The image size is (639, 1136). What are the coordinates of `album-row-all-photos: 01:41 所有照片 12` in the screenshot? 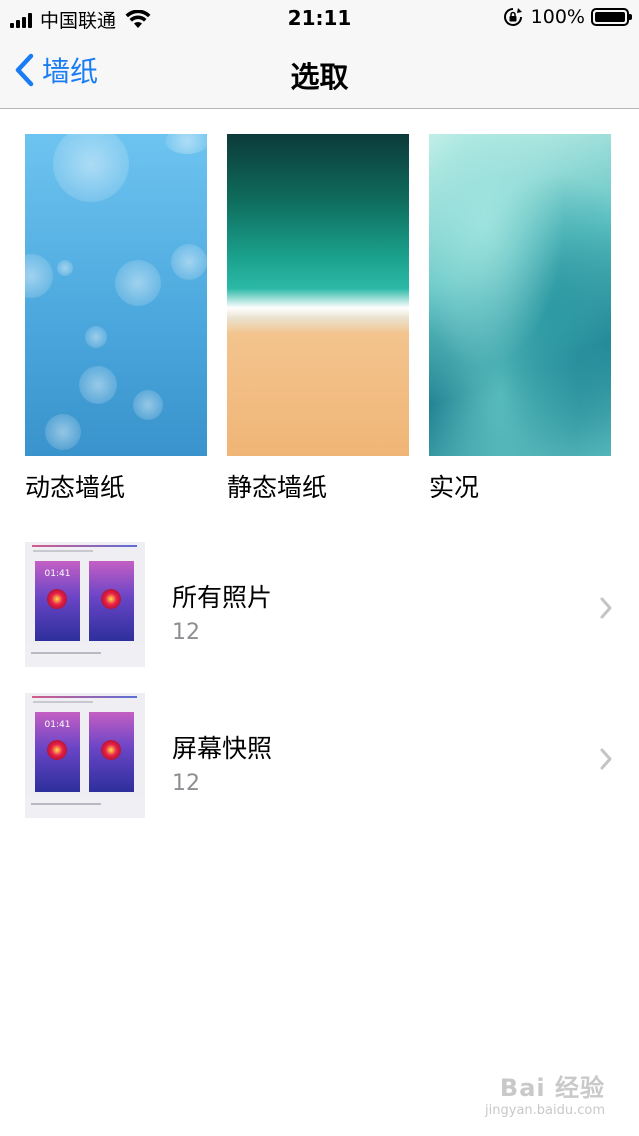 It's located at (319, 612).